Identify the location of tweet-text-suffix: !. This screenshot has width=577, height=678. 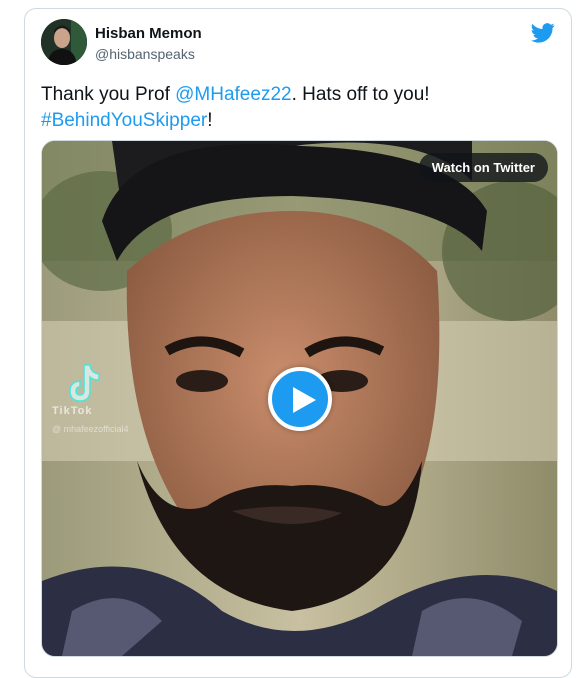
(210, 120).